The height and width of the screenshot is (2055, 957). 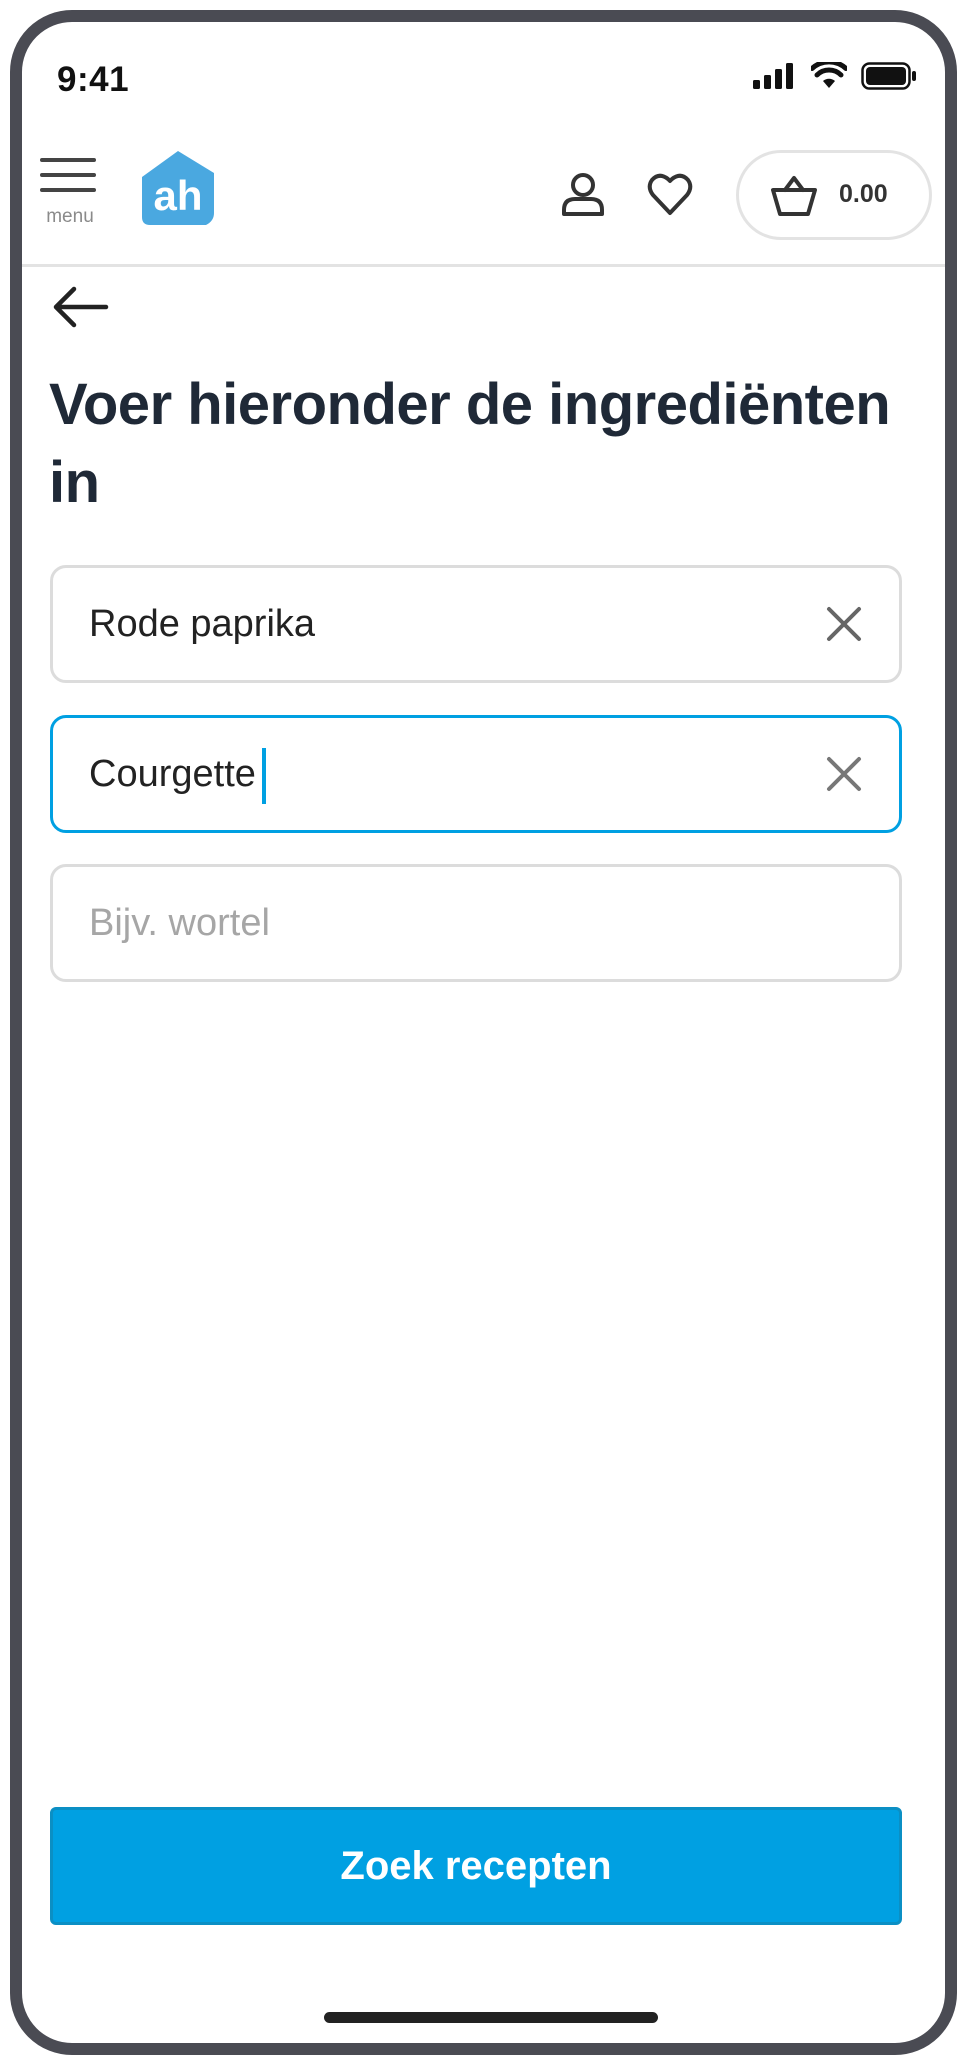 What do you see at coordinates (863, 194) in the screenshot?
I see `cart-total: 0.00` at bounding box center [863, 194].